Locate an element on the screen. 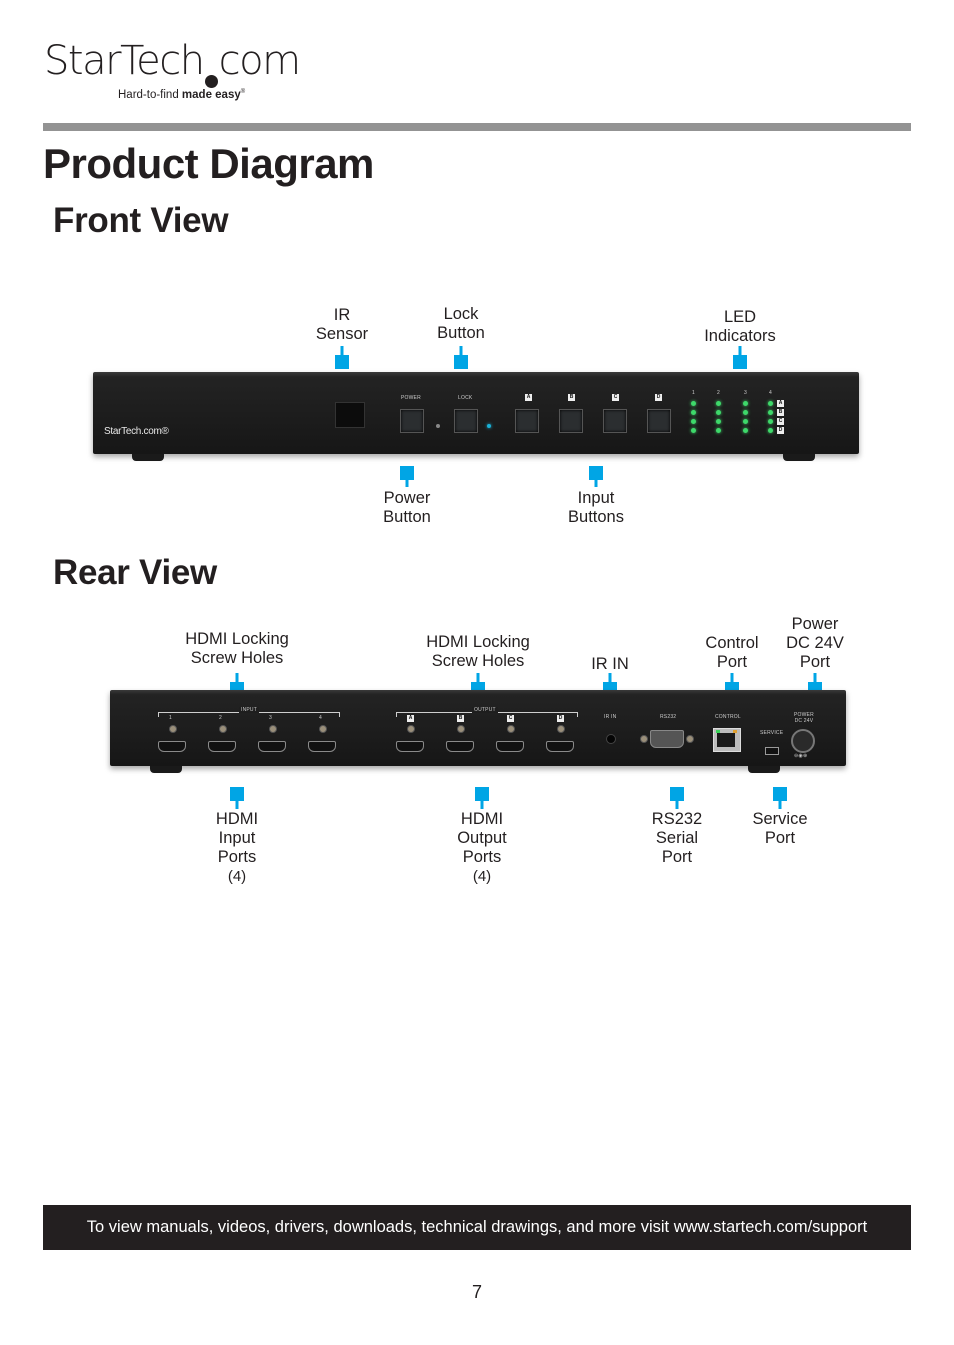  tagline-bold: made easy is located at coordinates (211, 95).